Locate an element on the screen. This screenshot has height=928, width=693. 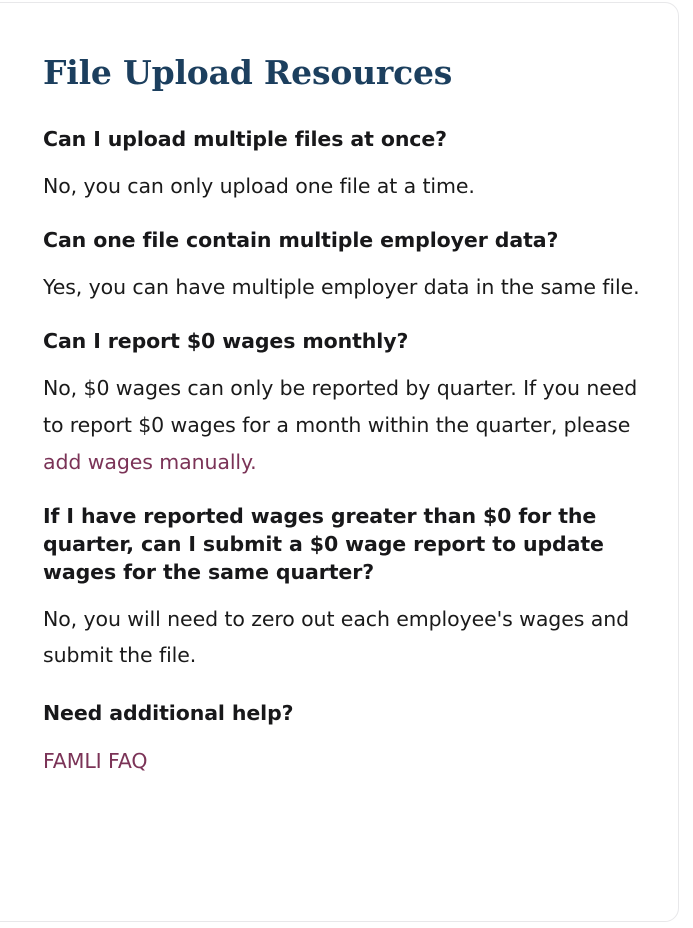
page-title: File Upload Resources is located at coordinates (248, 72).